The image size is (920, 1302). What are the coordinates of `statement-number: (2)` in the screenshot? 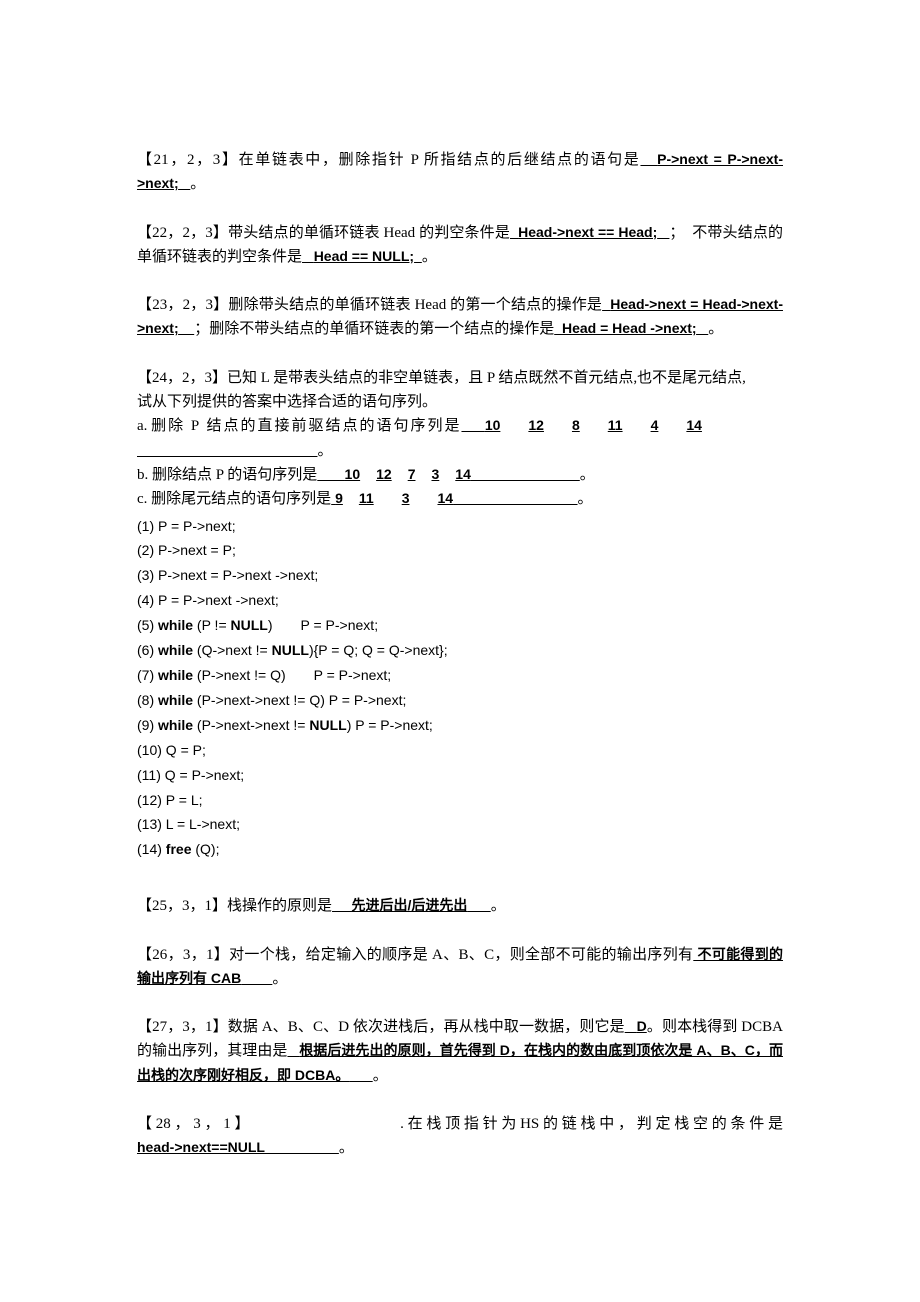 It's located at (146, 550).